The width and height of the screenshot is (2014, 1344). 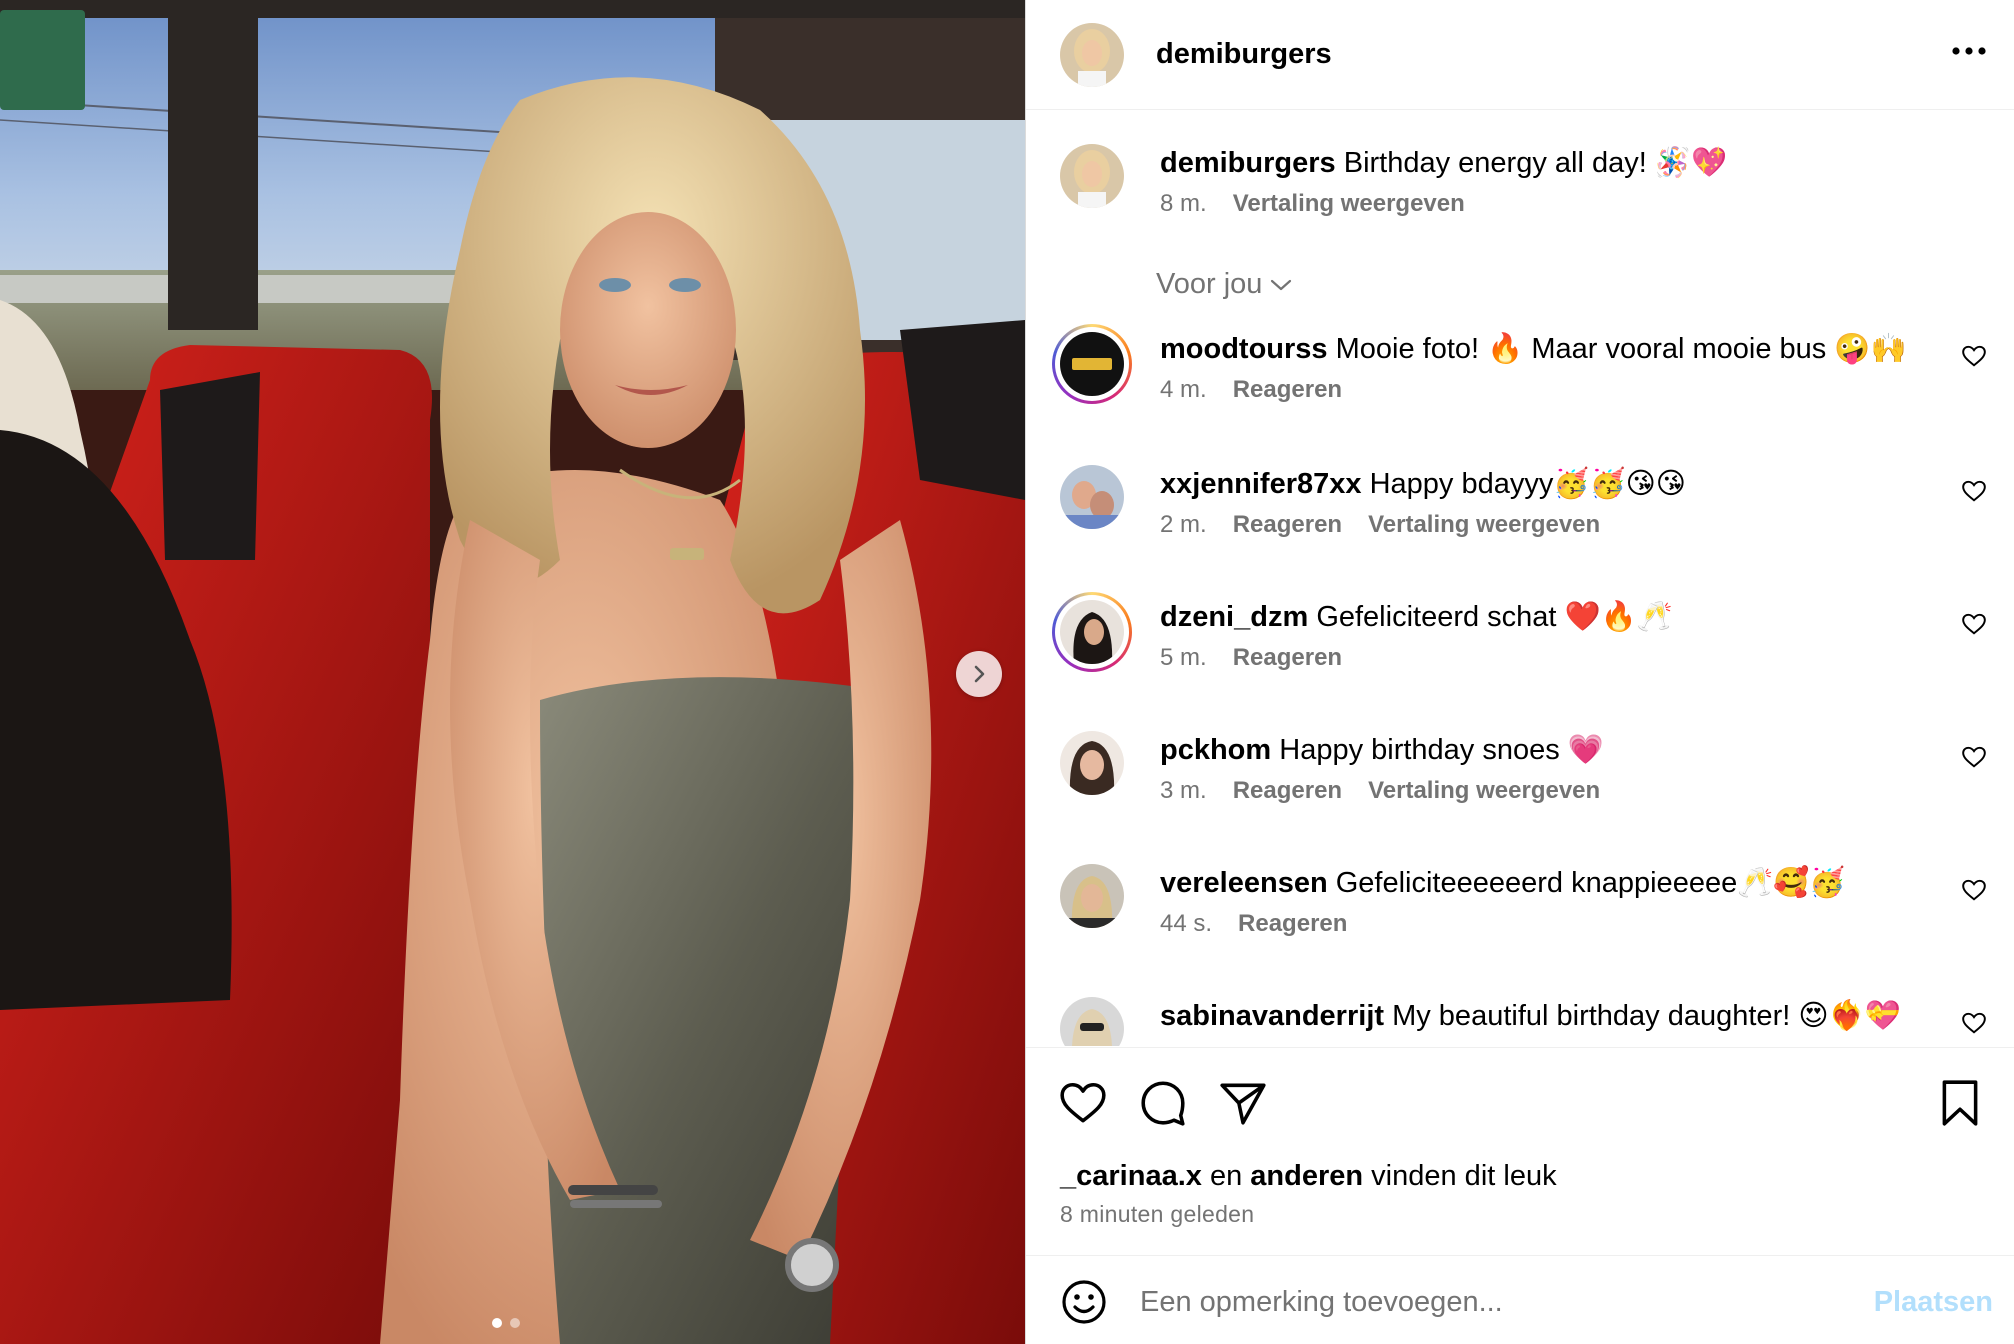 I want to click on likes-summary: _carinaa.x en anderen vinden dit leuk, so click(x=1308, y=1176).